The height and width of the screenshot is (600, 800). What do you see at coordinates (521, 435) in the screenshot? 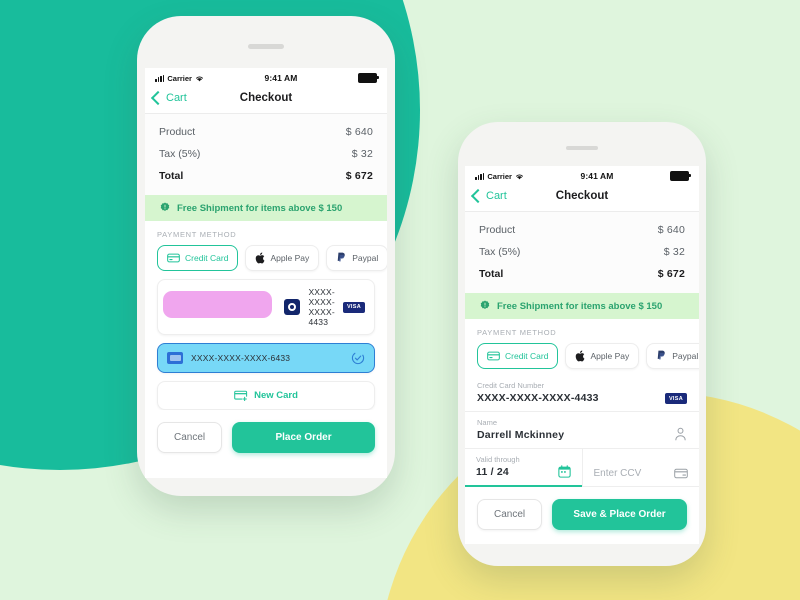
I see `name-value: Darrell Mckinney` at bounding box center [521, 435].